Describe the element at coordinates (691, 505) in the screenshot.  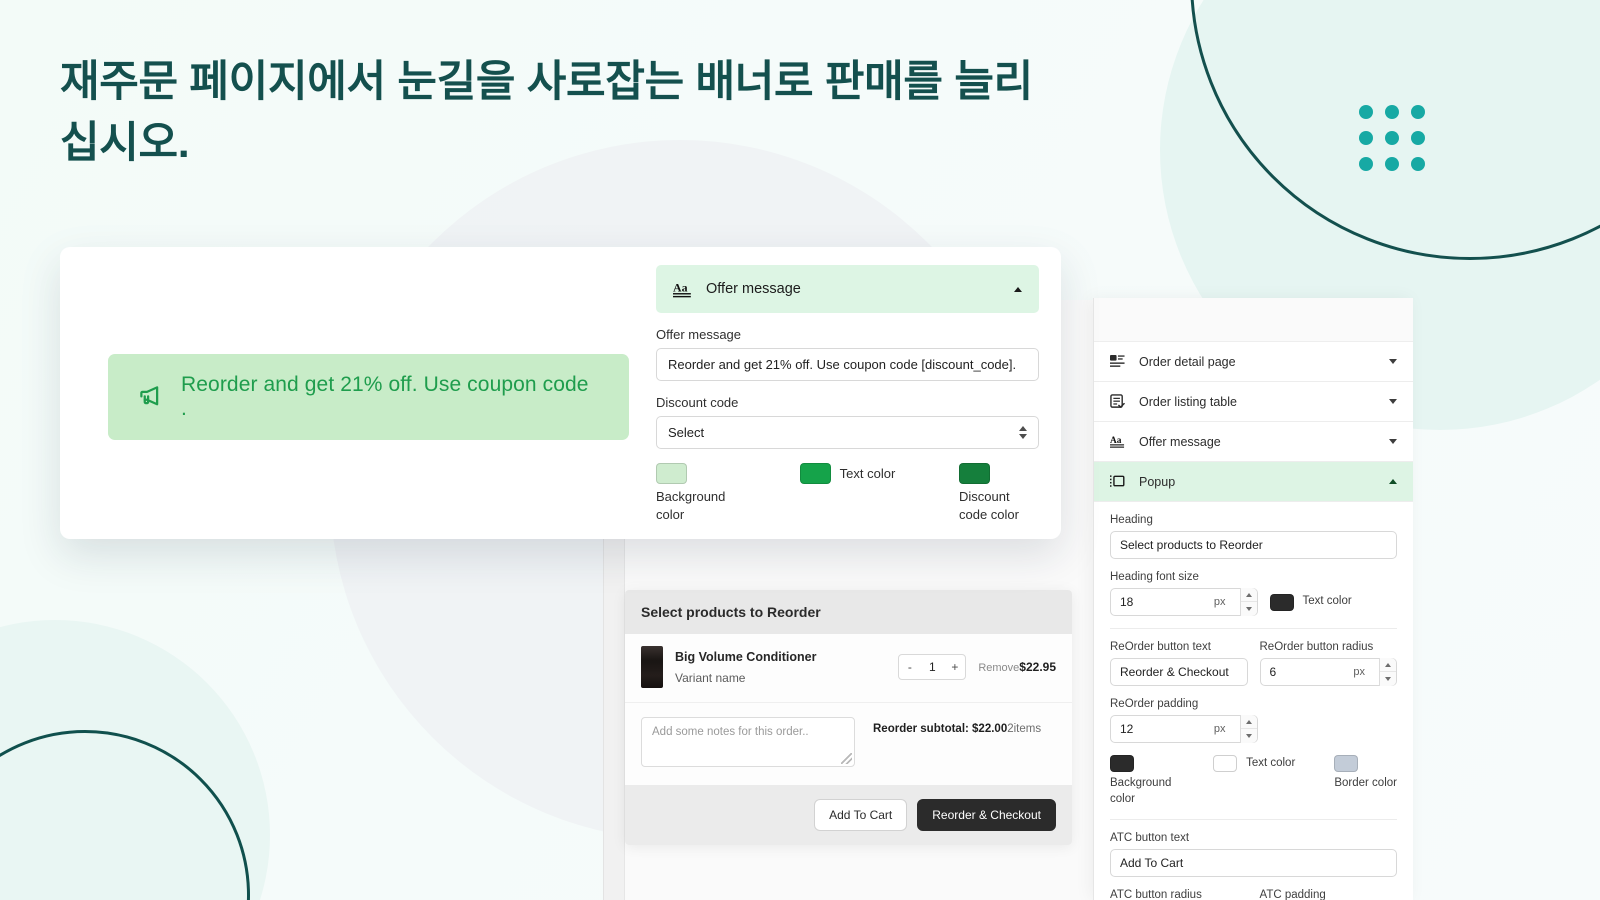
I see `offer-background-color-label: Background color` at that location.